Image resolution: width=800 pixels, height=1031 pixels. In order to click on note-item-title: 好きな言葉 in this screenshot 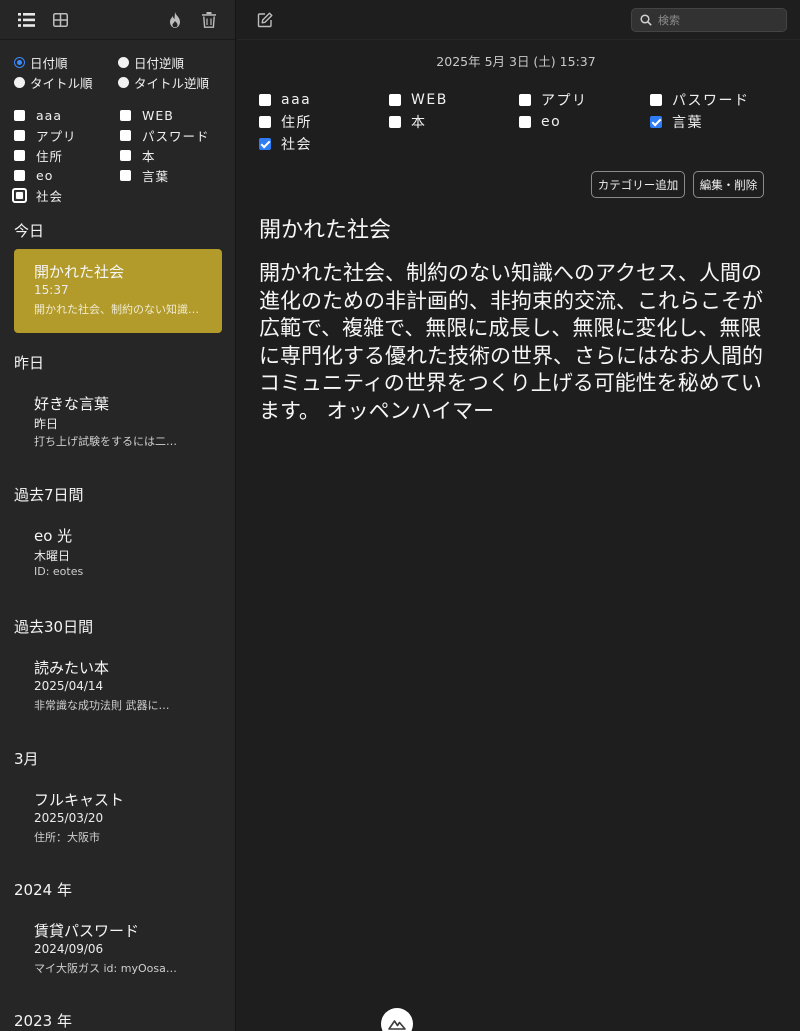, I will do `click(72, 404)`.